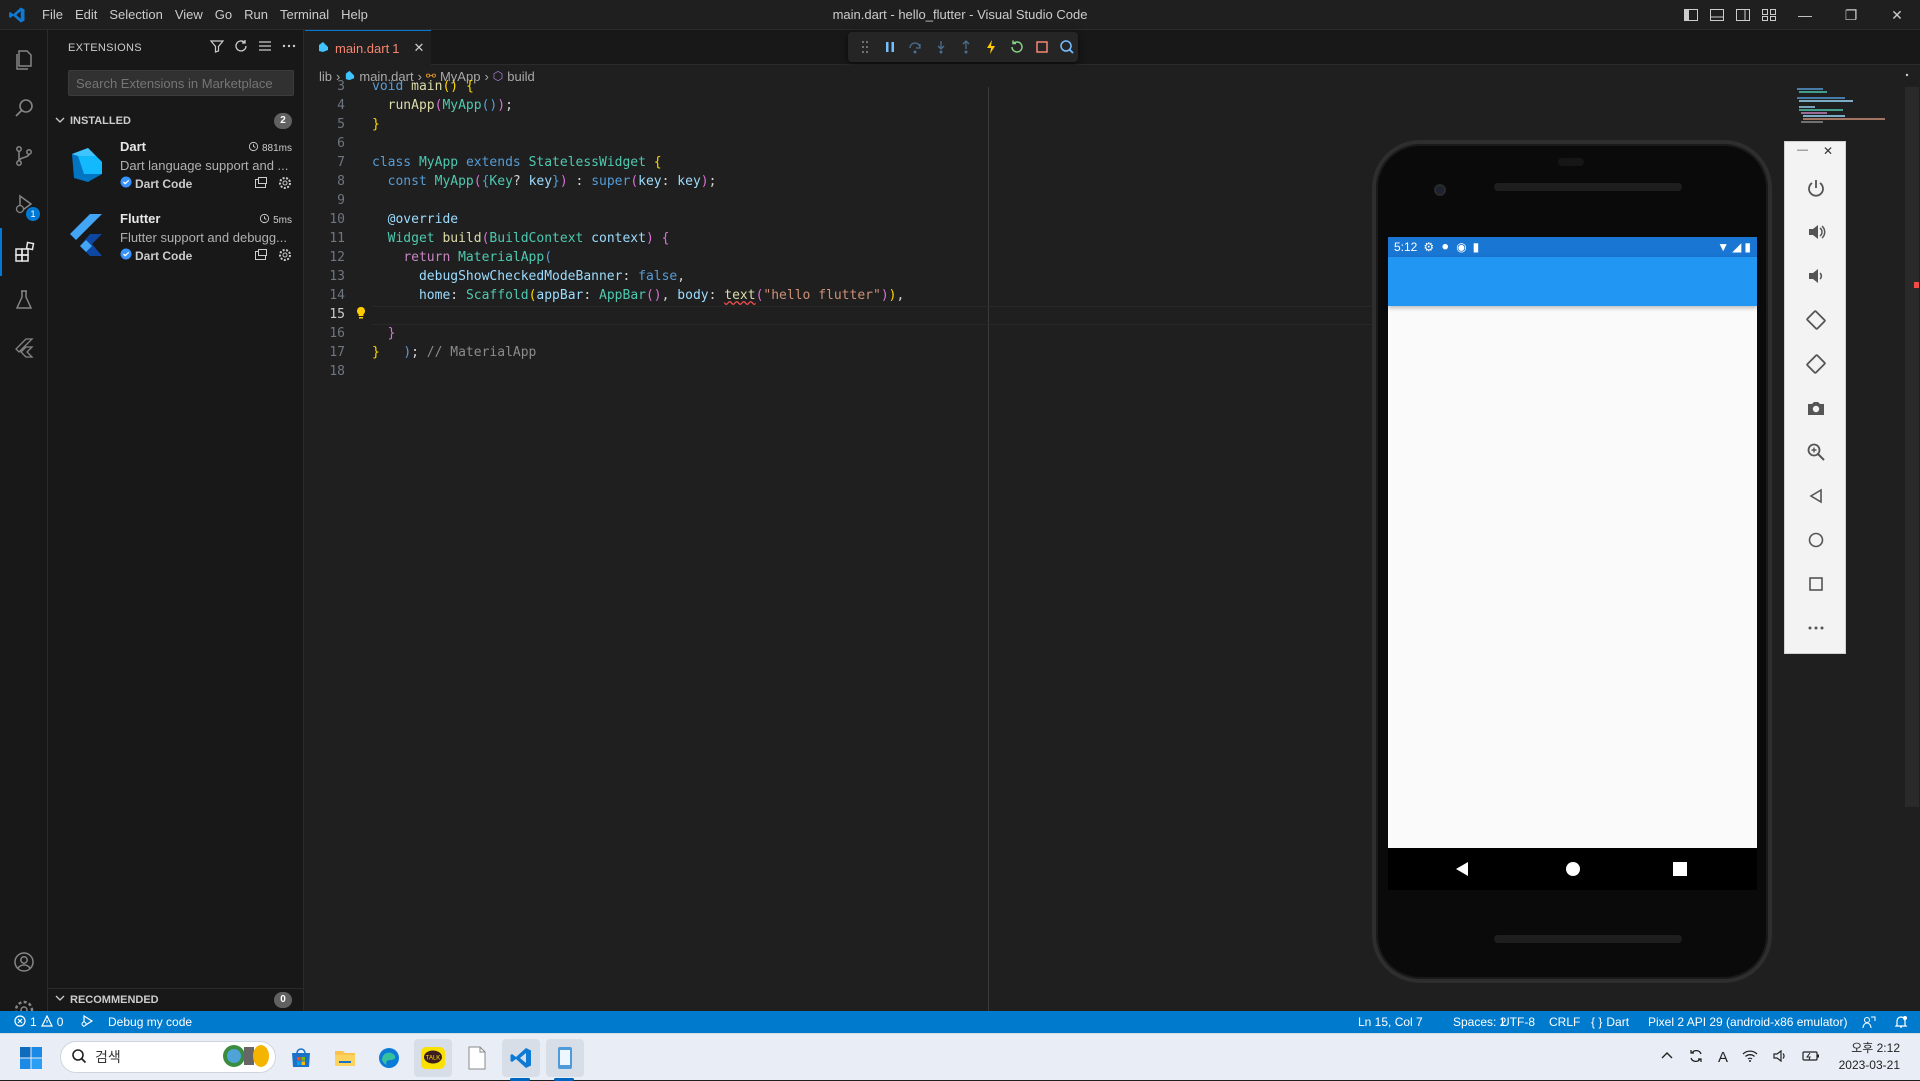 Image resolution: width=1920 pixels, height=1081 pixels. What do you see at coordinates (1875, 1048) in the screenshot?
I see `clock-time: 오후 2:12` at bounding box center [1875, 1048].